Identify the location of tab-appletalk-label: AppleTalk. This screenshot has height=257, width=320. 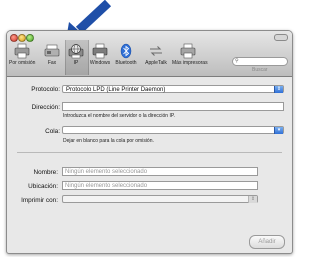
(156, 63).